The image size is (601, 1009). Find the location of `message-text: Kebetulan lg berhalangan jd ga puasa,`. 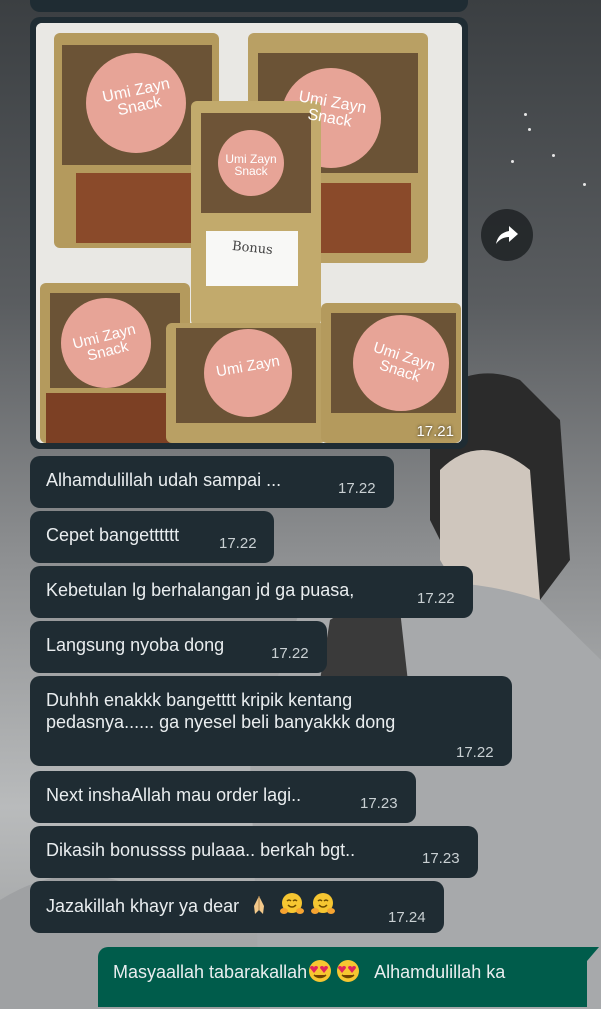

message-text: Kebetulan lg berhalangan jd ga puasa, is located at coordinates (200, 590).